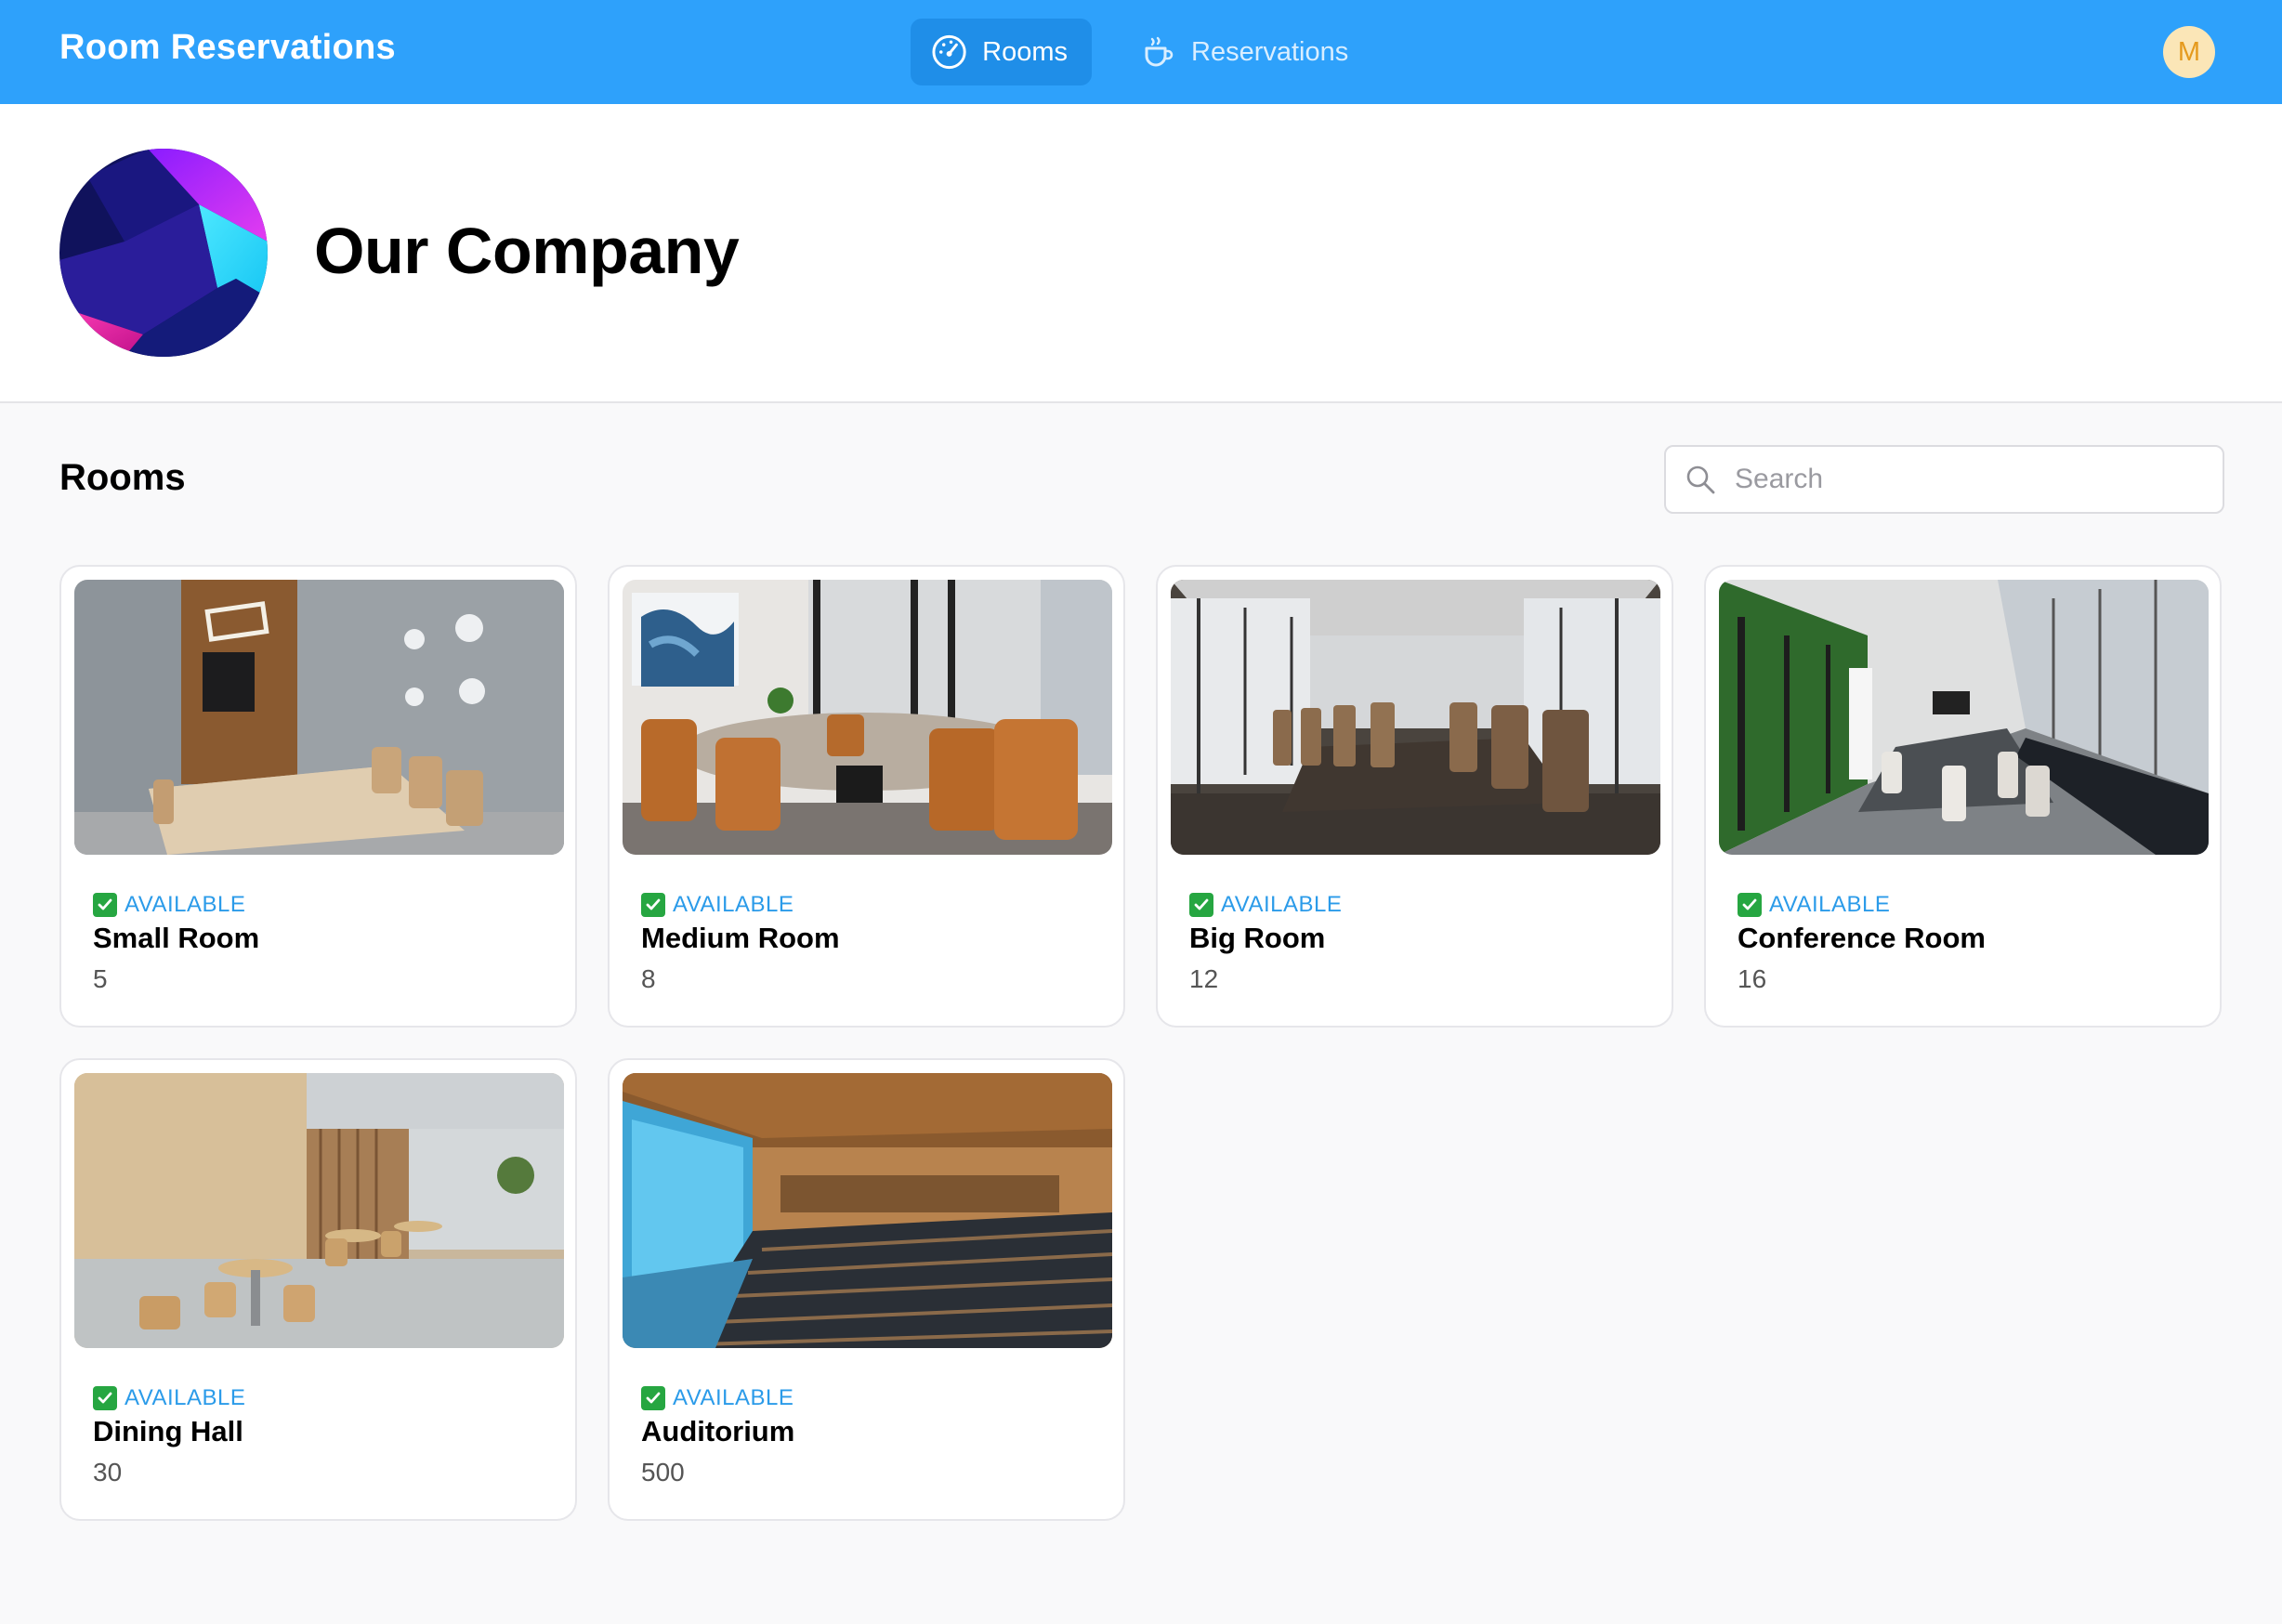  I want to click on room-card-big-room: AVAILABLE Big Room 12, so click(1414, 796).